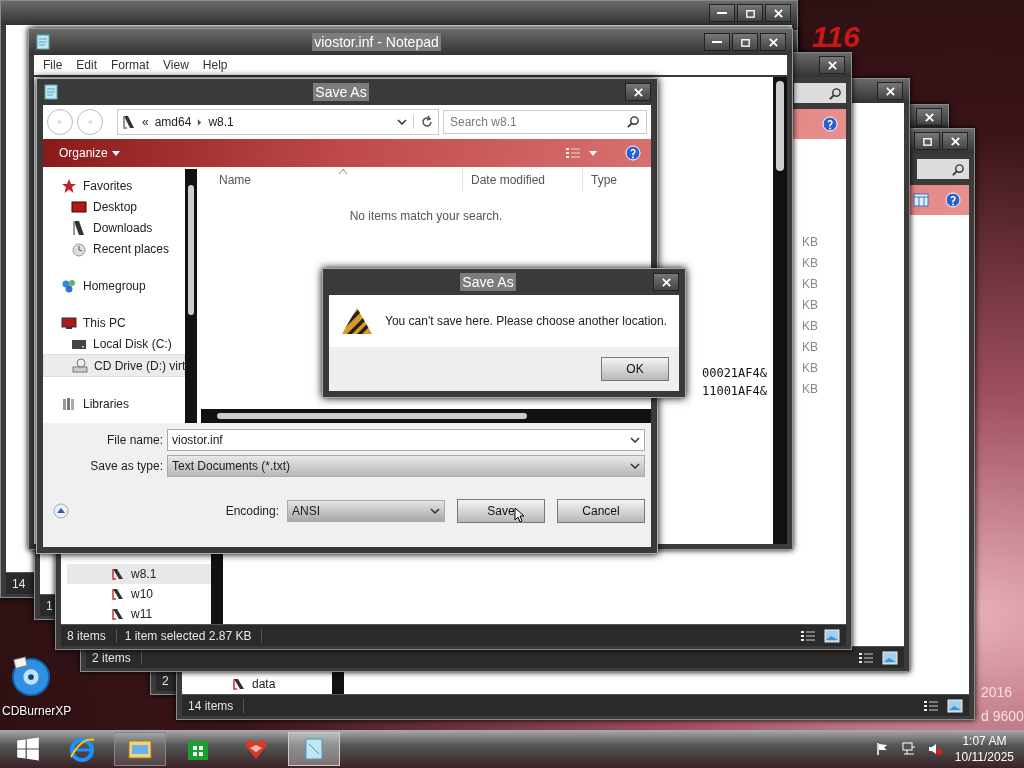  What do you see at coordinates (80, 365) in the screenshot?
I see `disc-drive-icon` at bounding box center [80, 365].